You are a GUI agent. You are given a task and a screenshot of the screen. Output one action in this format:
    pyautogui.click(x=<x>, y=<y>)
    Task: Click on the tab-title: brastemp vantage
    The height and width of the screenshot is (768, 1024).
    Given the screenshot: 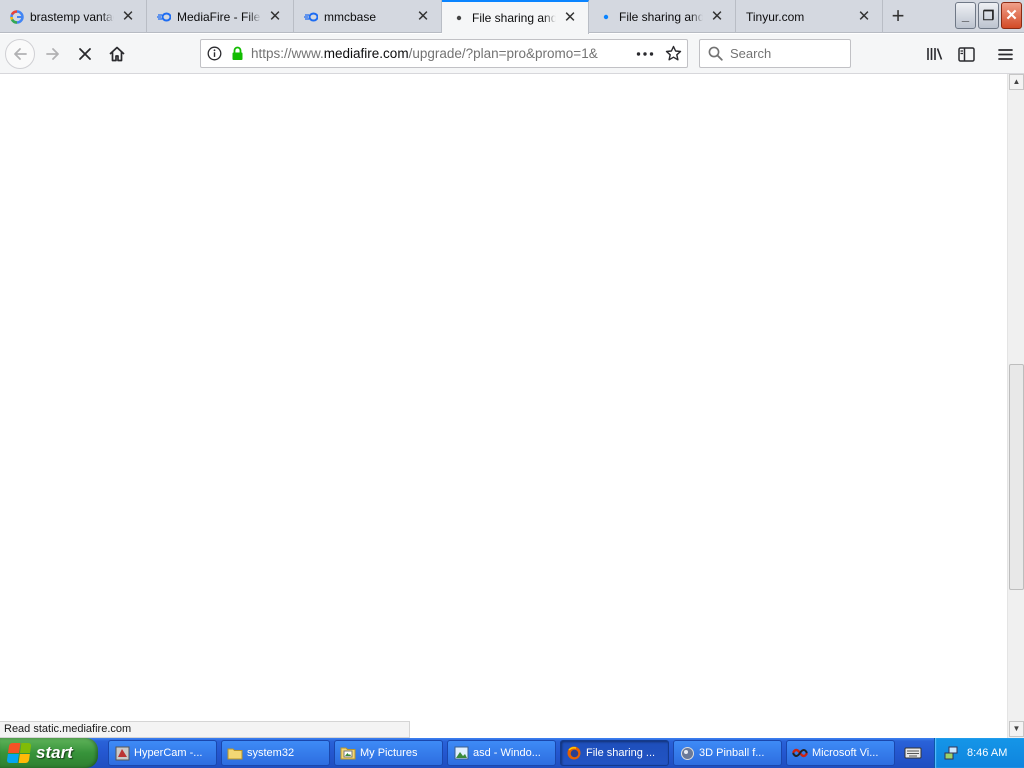 What is the action you would take?
    pyautogui.click(x=72, y=16)
    